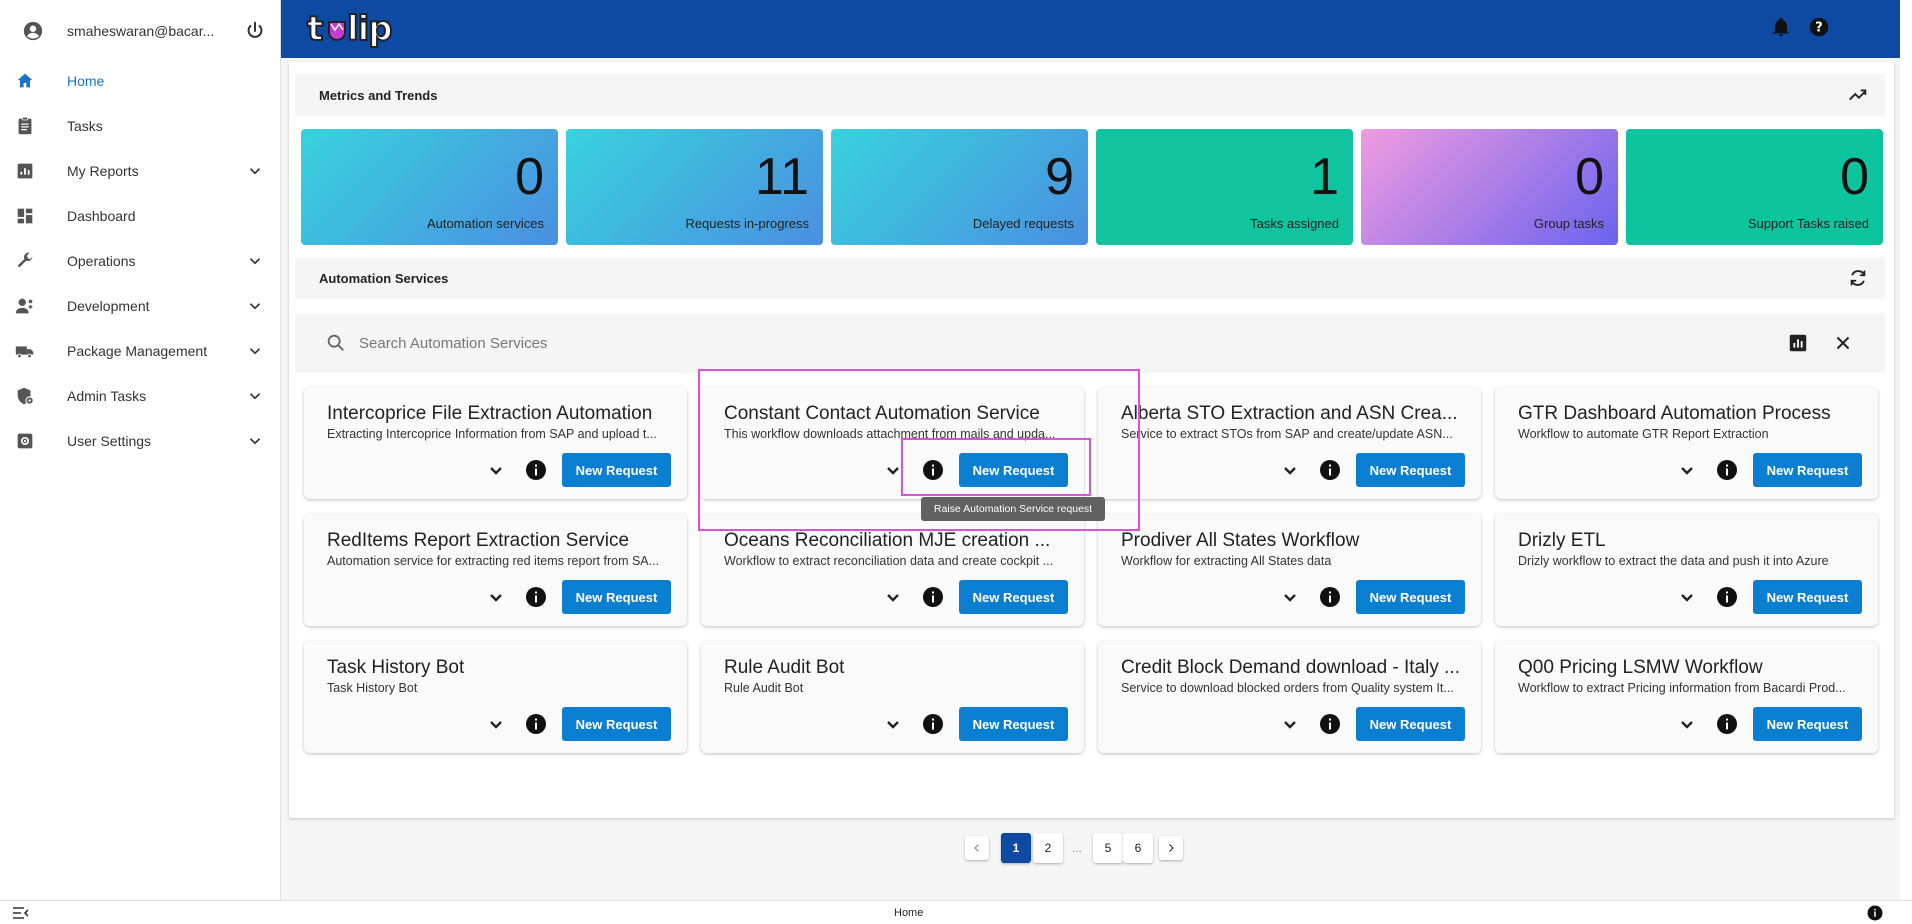 This screenshot has height=924, width=1912. What do you see at coordinates (140, 170) in the screenshot?
I see `sidebar-item-my-reports: My Reports` at bounding box center [140, 170].